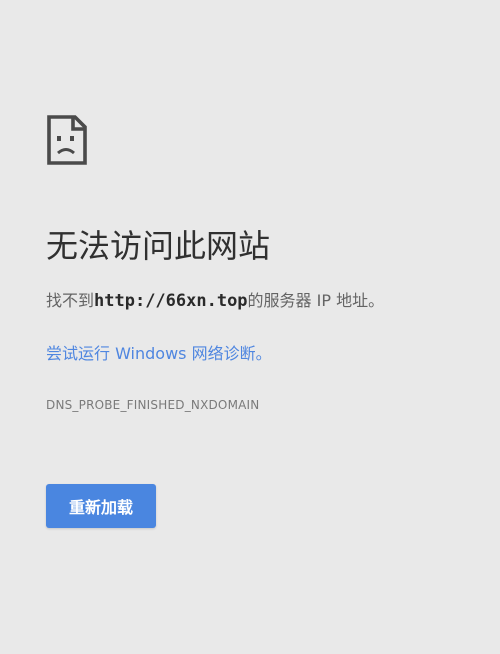 The image size is (500, 654). I want to click on network-diagnostics-link: 尝试运行 Windows 网络诊断。, so click(159, 354).